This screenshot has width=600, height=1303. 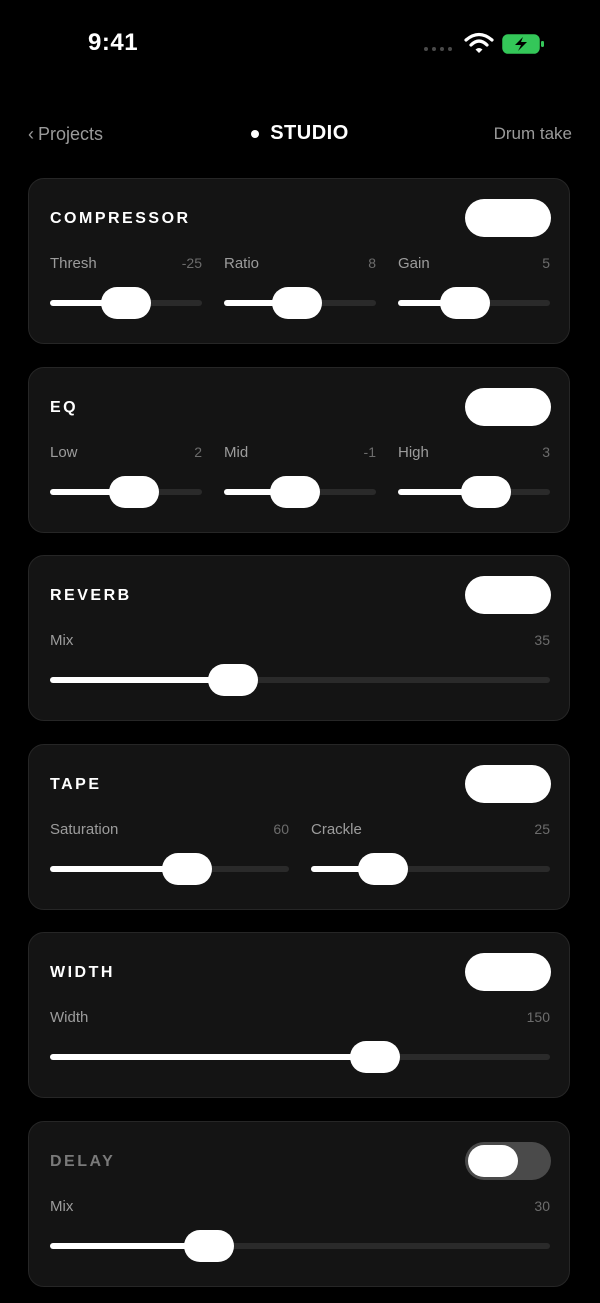 What do you see at coordinates (64, 452) in the screenshot?
I see `param-label: Low` at bounding box center [64, 452].